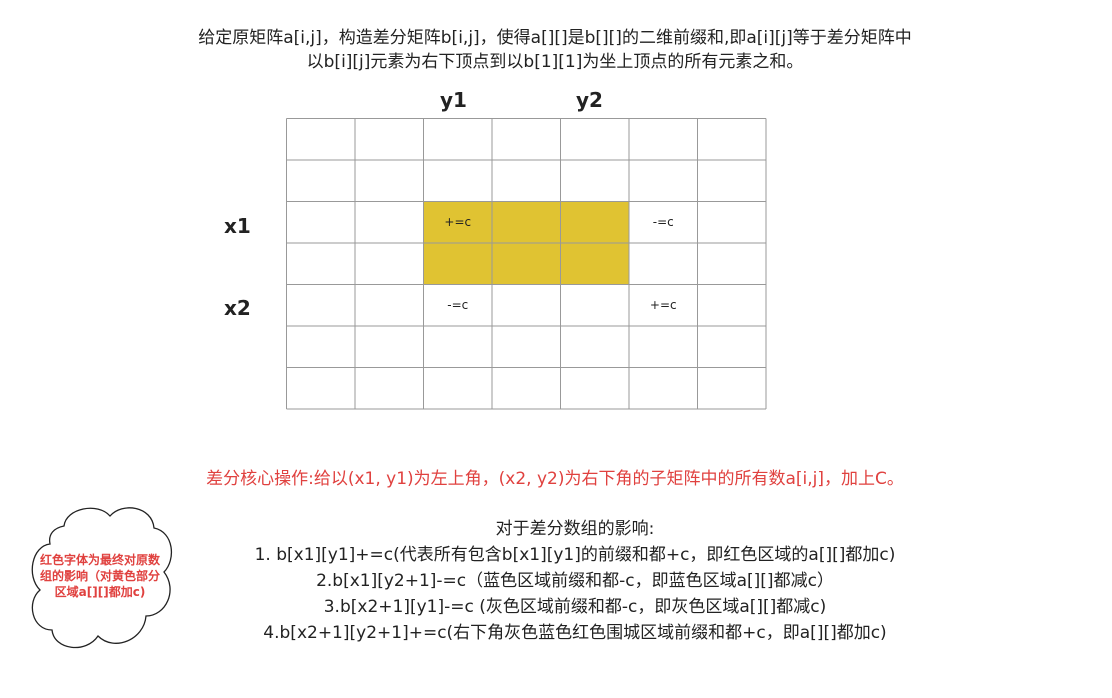 Image resolution: width=1112 pixels, height=698 pixels. What do you see at coordinates (453, 100) in the screenshot?
I see `col-label-y1: y1` at bounding box center [453, 100].